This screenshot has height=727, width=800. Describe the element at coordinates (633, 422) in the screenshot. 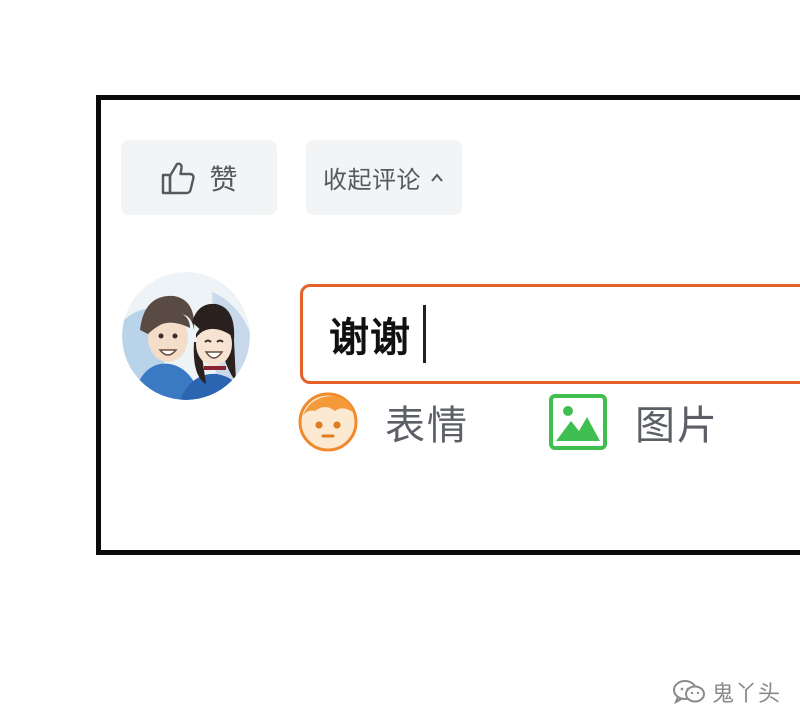

I see `image-button: 图片` at that location.